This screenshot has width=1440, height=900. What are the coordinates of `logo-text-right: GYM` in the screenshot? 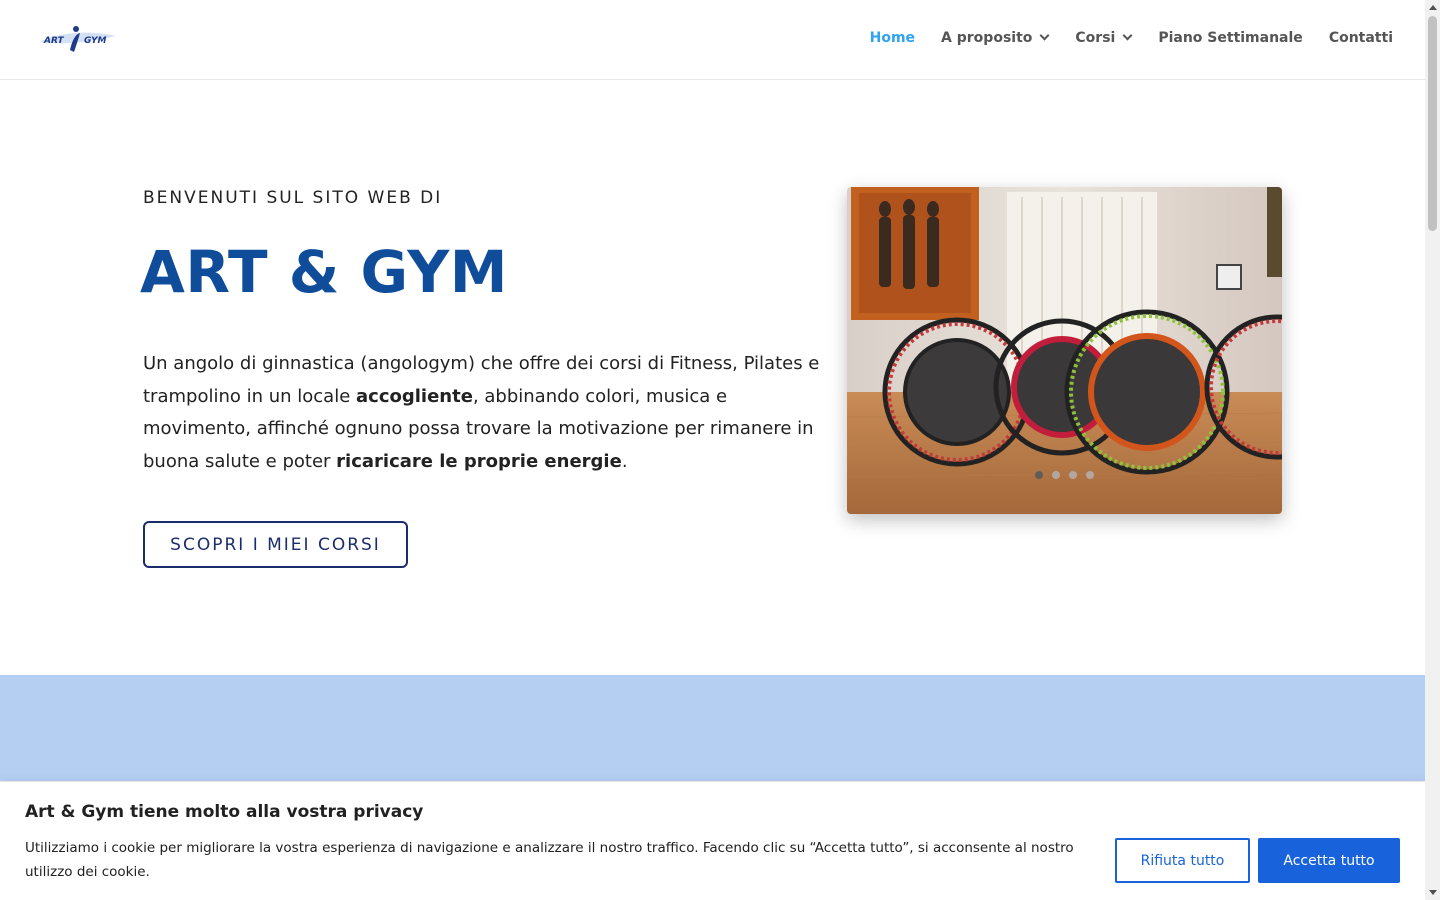 It's located at (95, 41).